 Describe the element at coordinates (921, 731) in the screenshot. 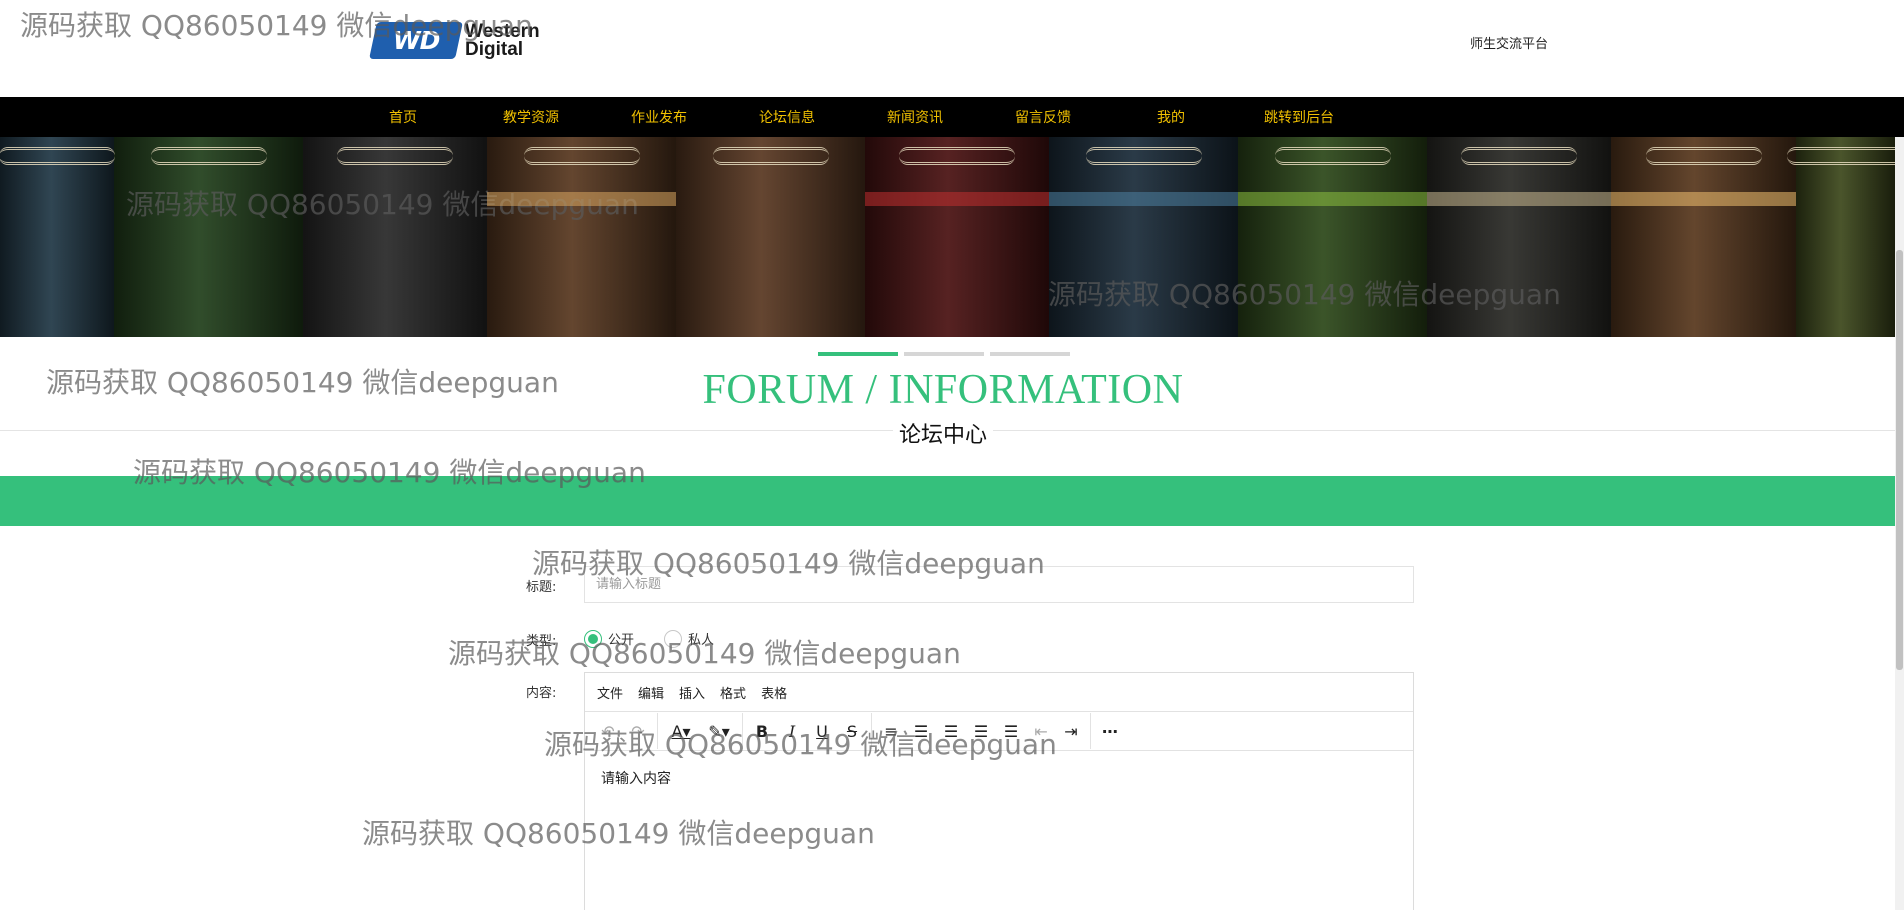

I see `align-left-icon: ☰` at that location.